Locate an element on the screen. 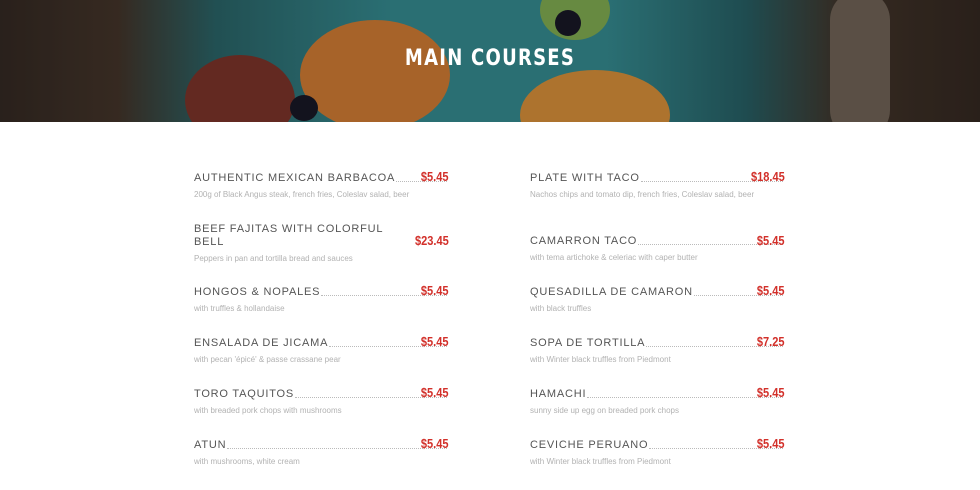 This screenshot has width=980, height=490. menu-item-description: with black truffles is located at coordinates (561, 308).